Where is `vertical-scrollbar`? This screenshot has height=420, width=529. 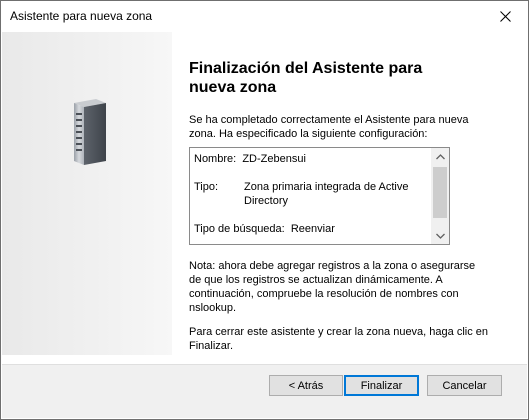
vertical-scrollbar is located at coordinates (440, 196).